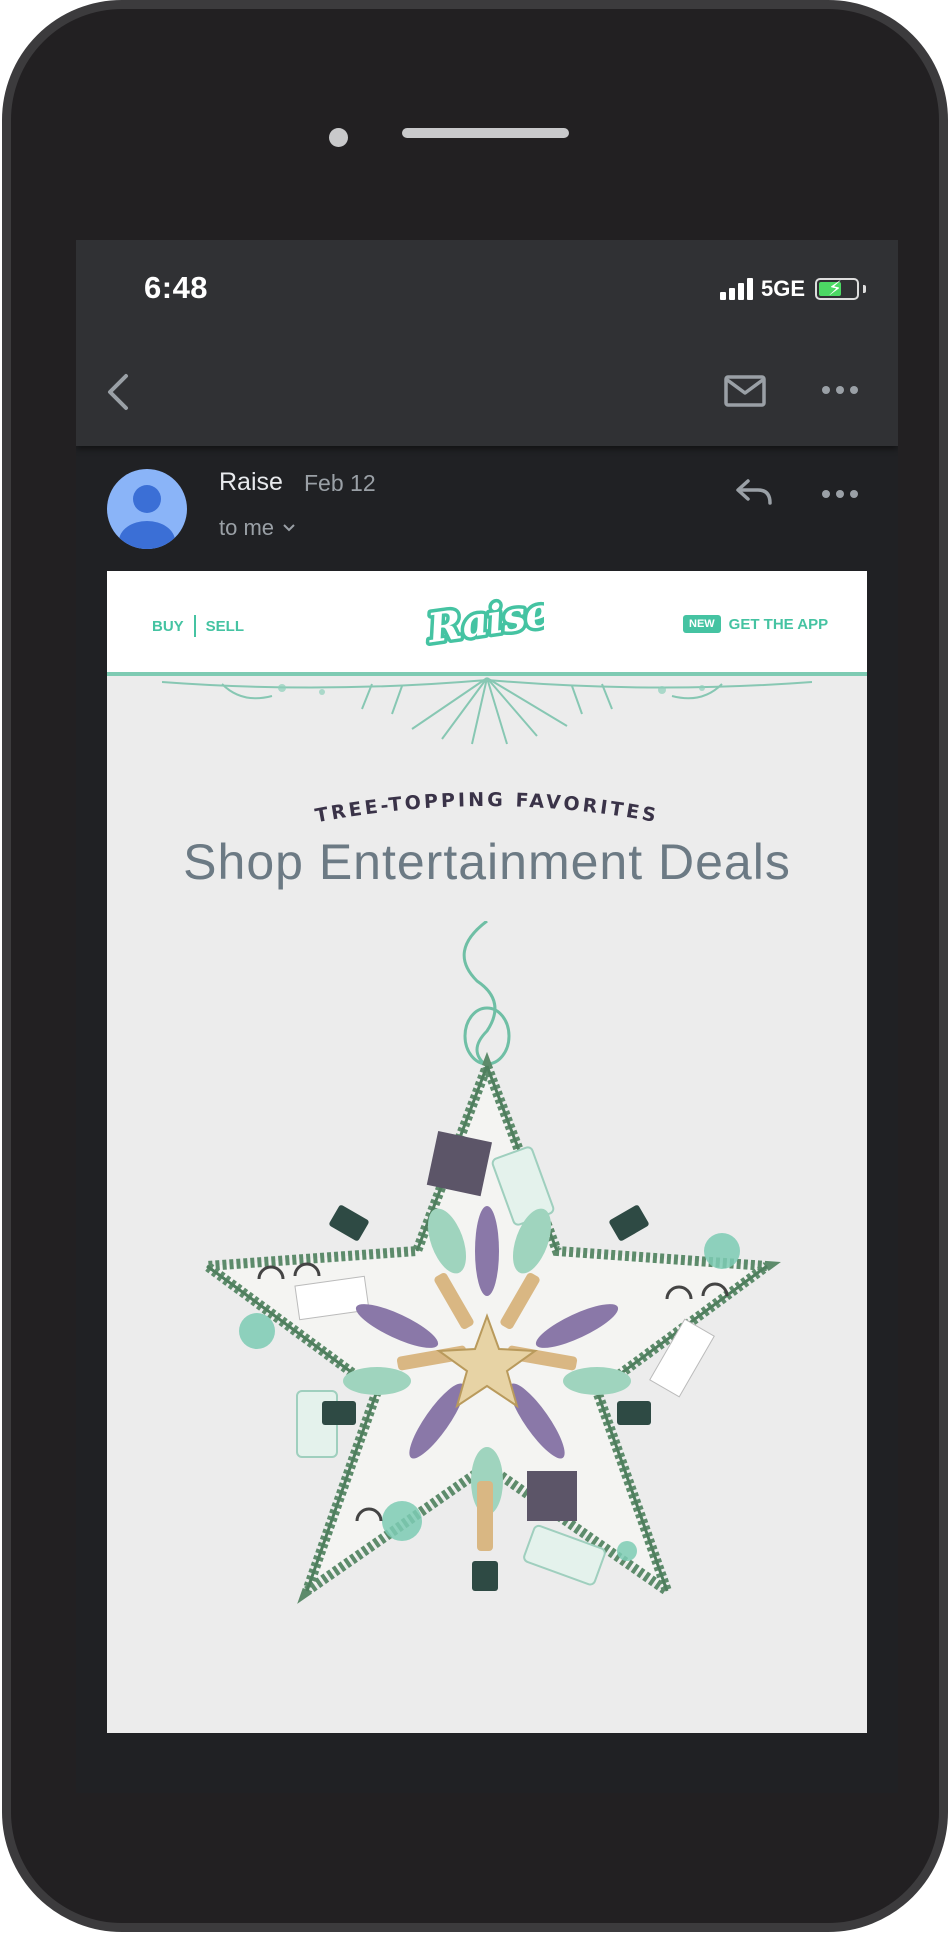  Describe the element at coordinates (251, 482) in the screenshot. I see `sender-name: Raise` at that location.